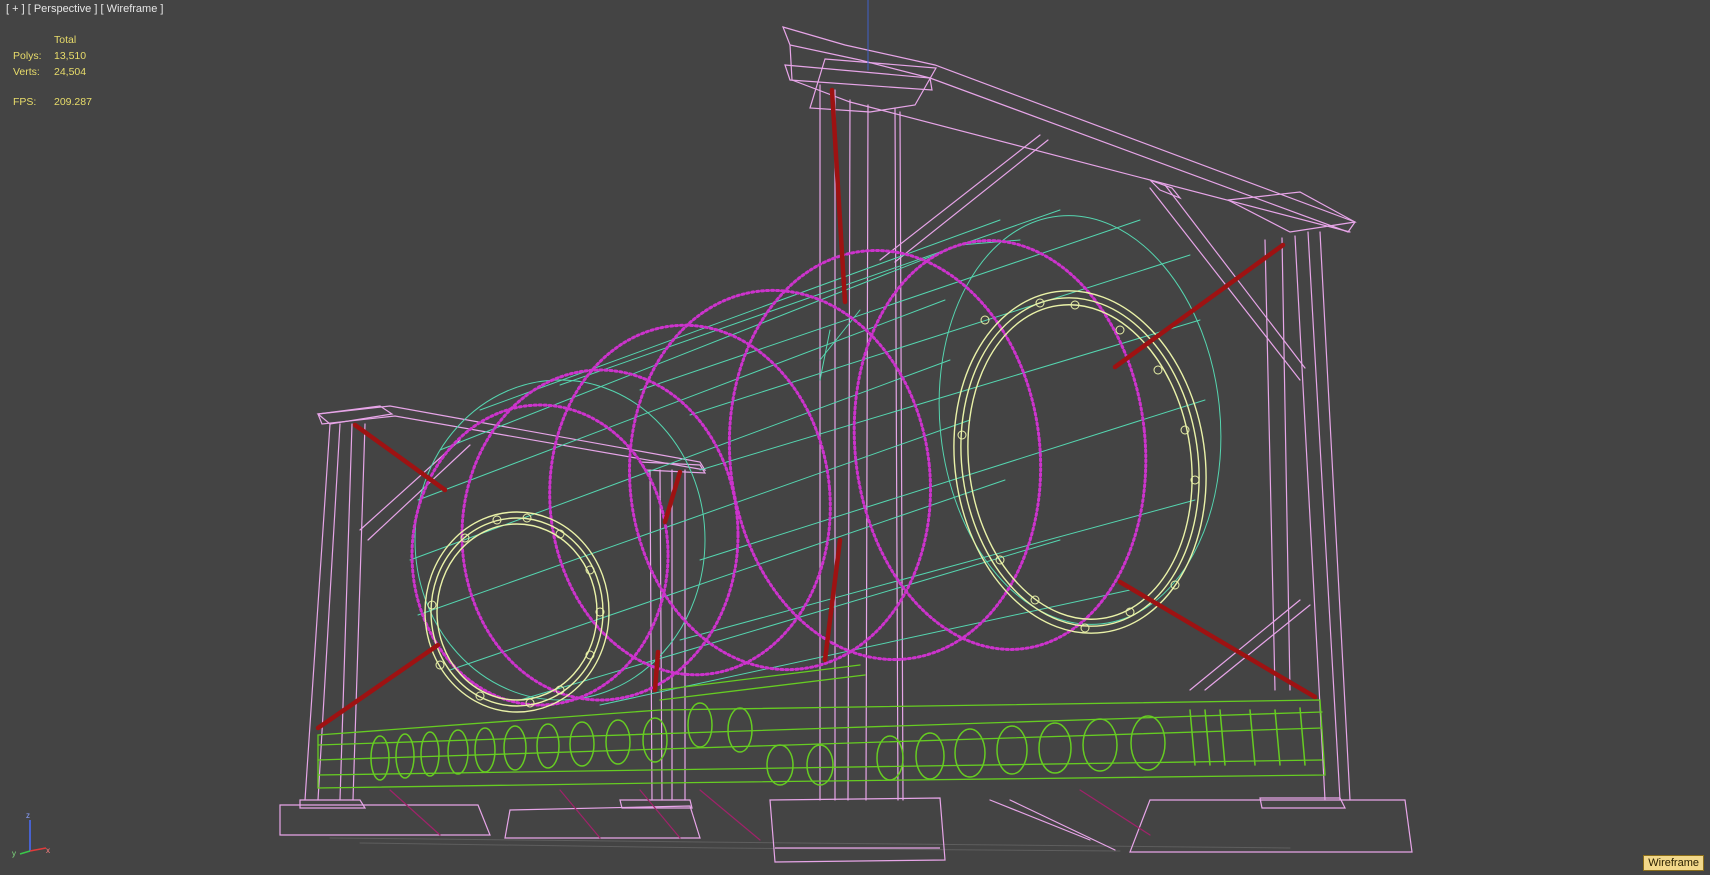 The width and height of the screenshot is (1710, 875). Describe the element at coordinates (70, 72) in the screenshot. I see `verts-value: 24,504` at that location.